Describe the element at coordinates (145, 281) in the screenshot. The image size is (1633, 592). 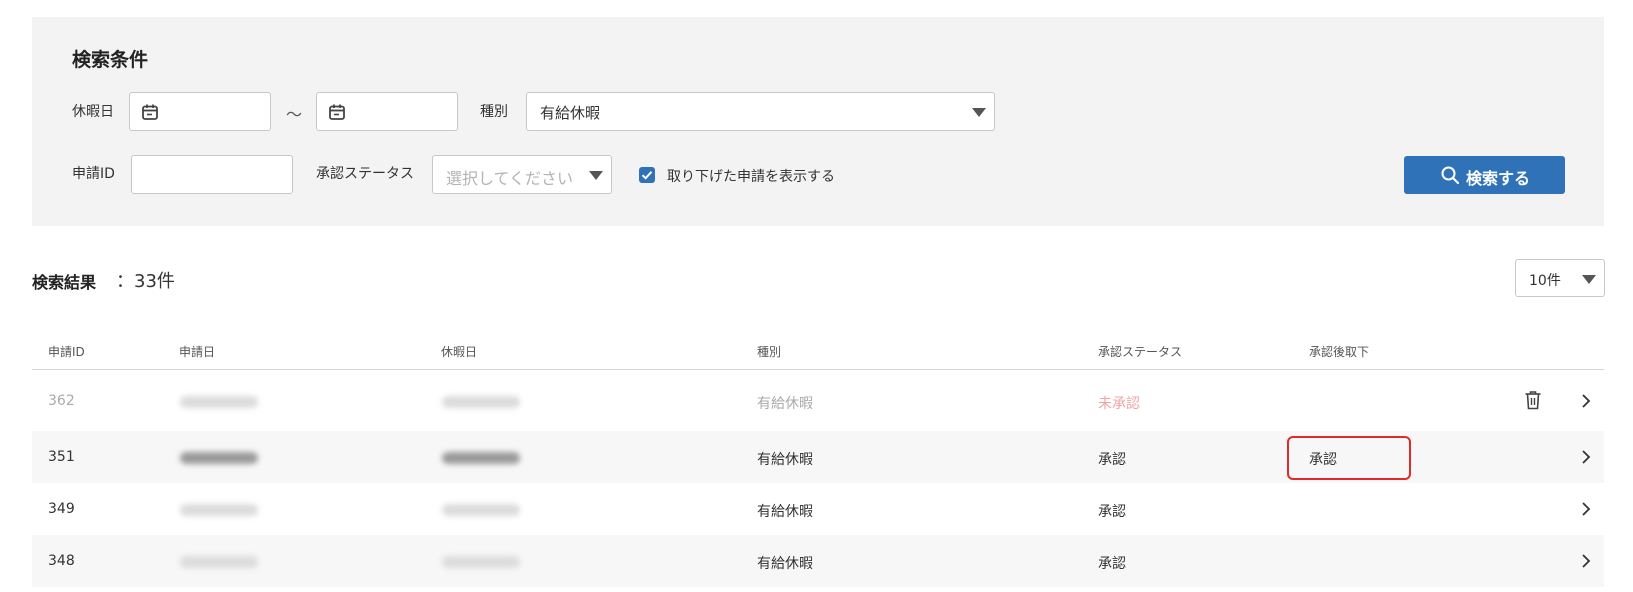
I see `results-count: ：33件` at that location.